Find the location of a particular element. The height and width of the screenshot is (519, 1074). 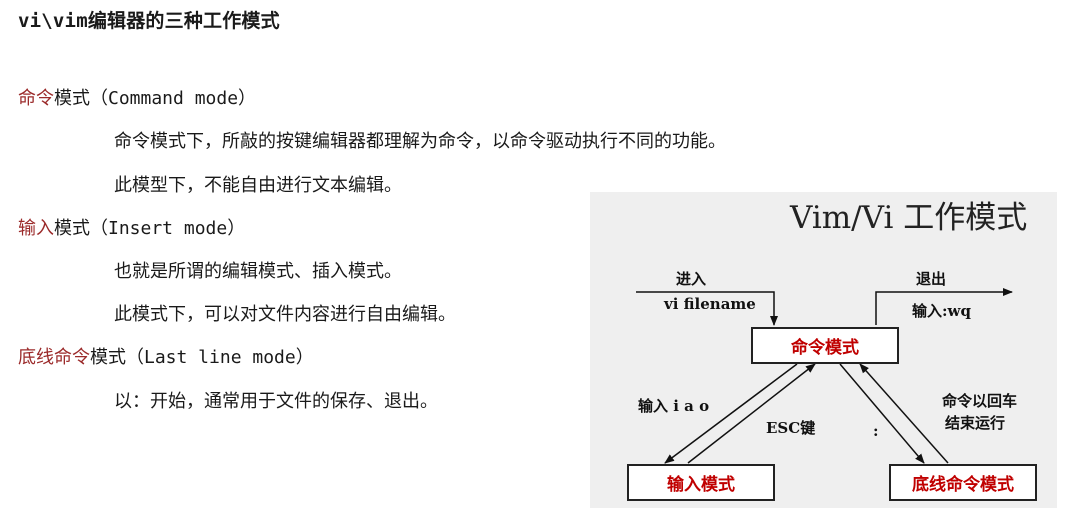

lastline-to-command-arrow is located at coordinates (904, 413).